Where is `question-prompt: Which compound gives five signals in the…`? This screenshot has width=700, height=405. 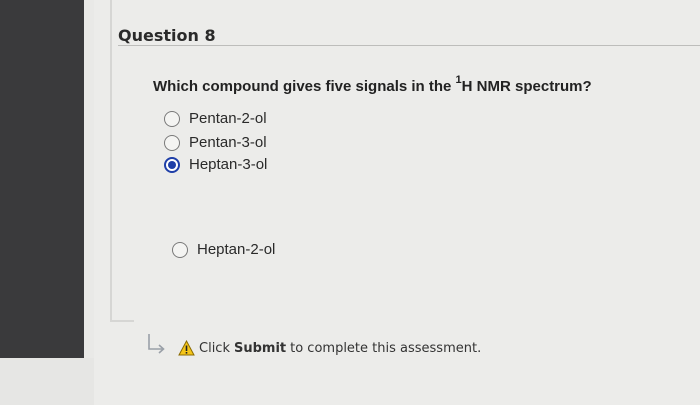 question-prompt: Which compound gives five signals in the… is located at coordinates (372, 84).